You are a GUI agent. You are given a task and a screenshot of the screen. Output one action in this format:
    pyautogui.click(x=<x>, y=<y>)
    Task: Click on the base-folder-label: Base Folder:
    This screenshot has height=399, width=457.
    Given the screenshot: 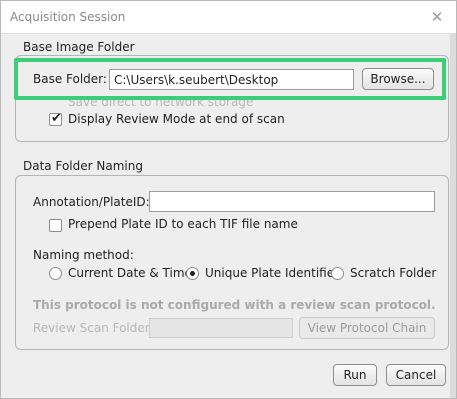 What is the action you would take?
    pyautogui.click(x=70, y=79)
    